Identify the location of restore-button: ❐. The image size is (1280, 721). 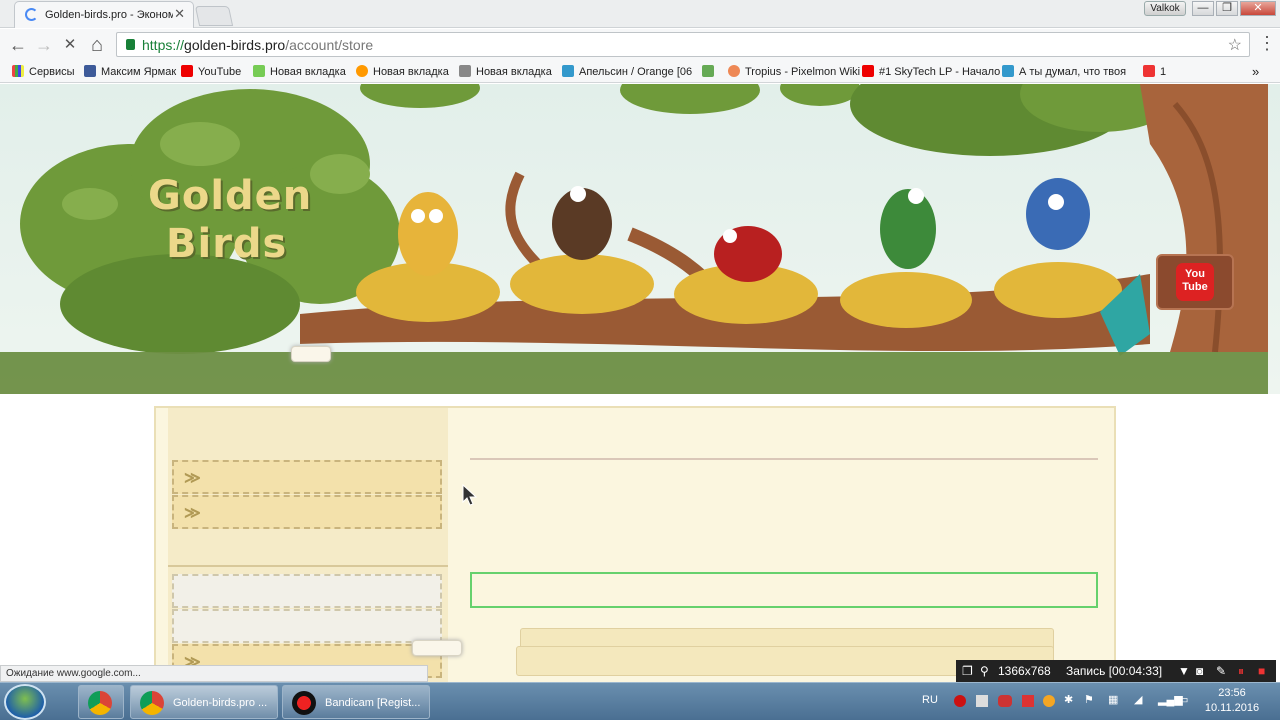
(1227, 8).